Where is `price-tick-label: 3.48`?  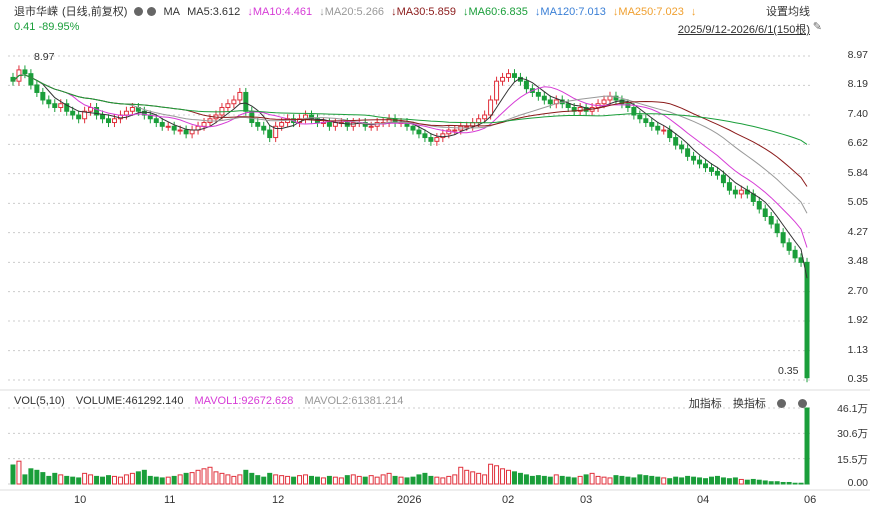 price-tick-label: 3.48 is located at coordinates (857, 261).